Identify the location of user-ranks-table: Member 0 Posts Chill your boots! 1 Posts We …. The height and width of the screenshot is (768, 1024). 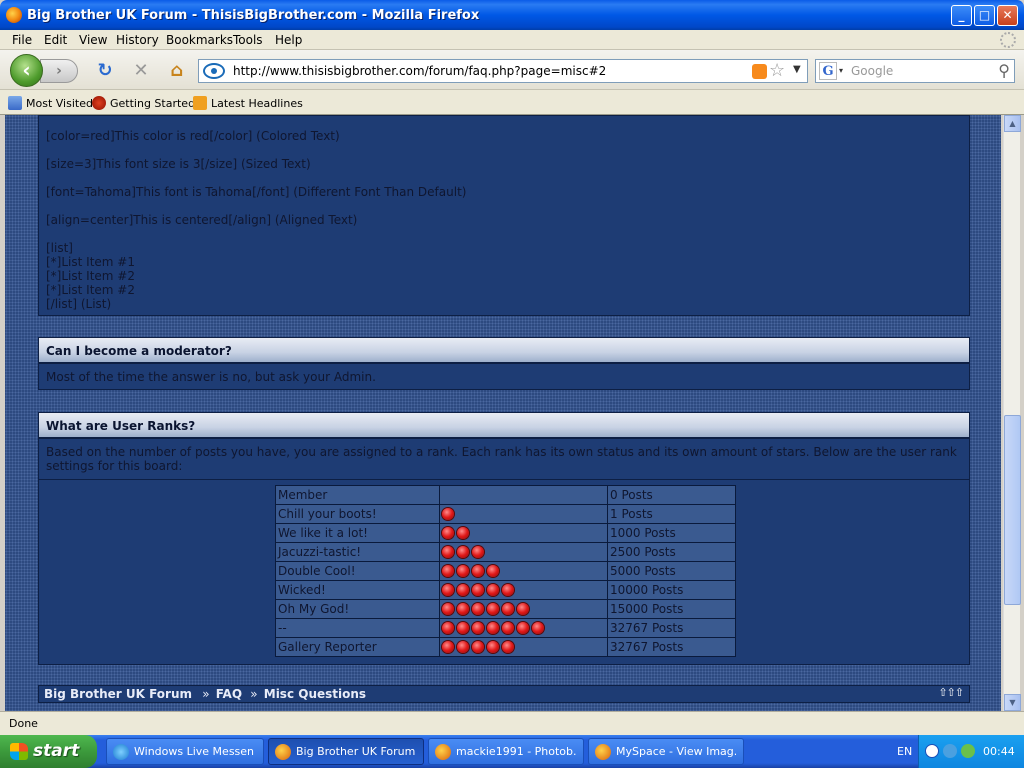
(505, 571).